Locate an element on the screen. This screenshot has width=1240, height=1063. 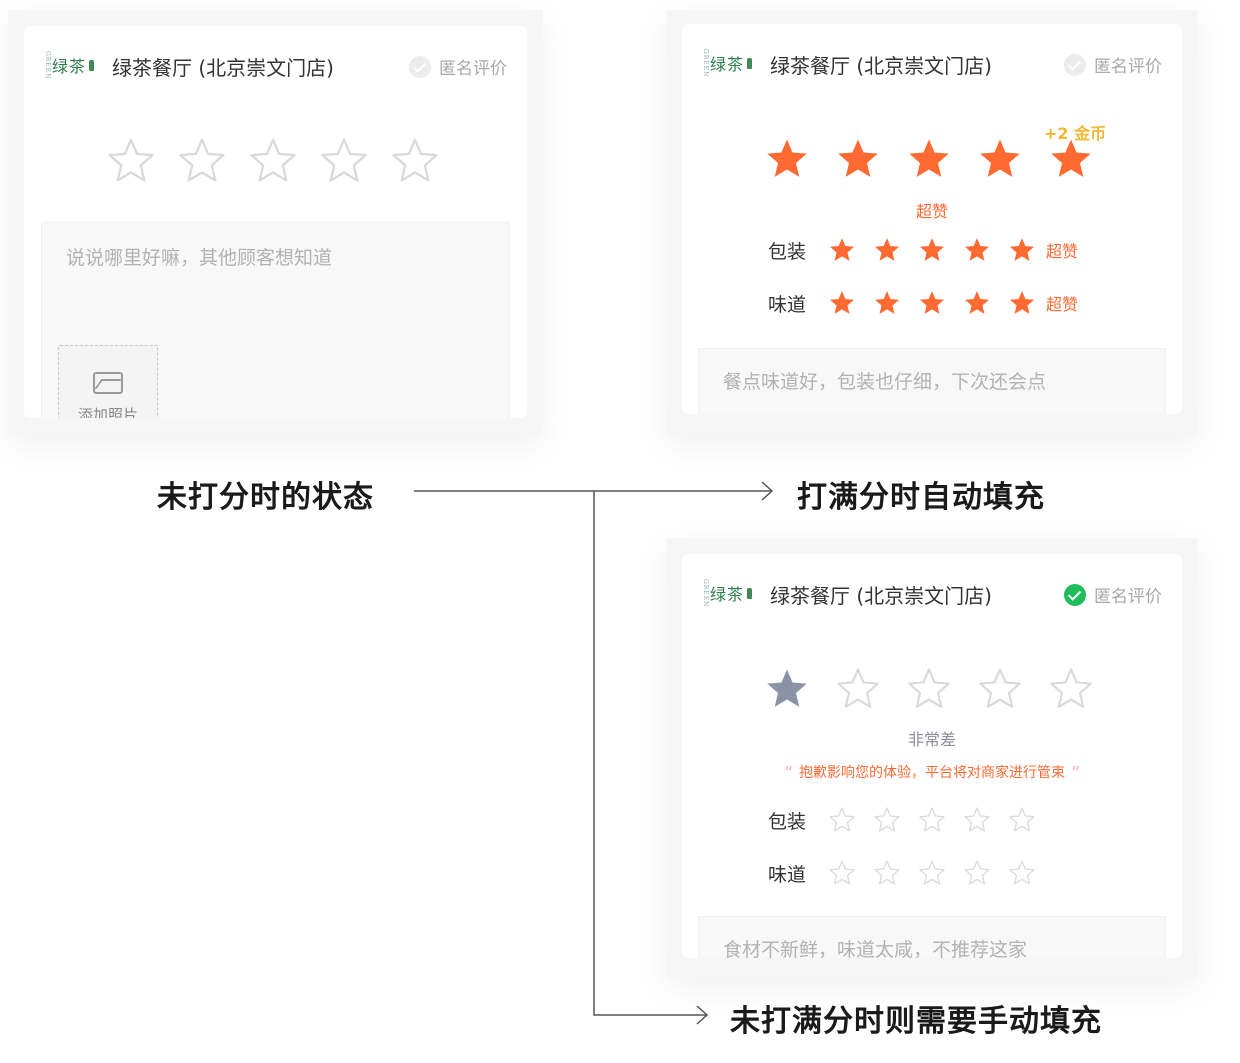
rating-text: 非常差 is located at coordinates (931, 739).